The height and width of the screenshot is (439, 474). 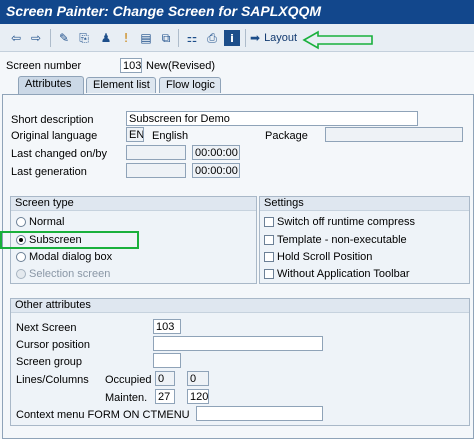 I want to click on original-language-label: Original language, so click(x=54, y=136).